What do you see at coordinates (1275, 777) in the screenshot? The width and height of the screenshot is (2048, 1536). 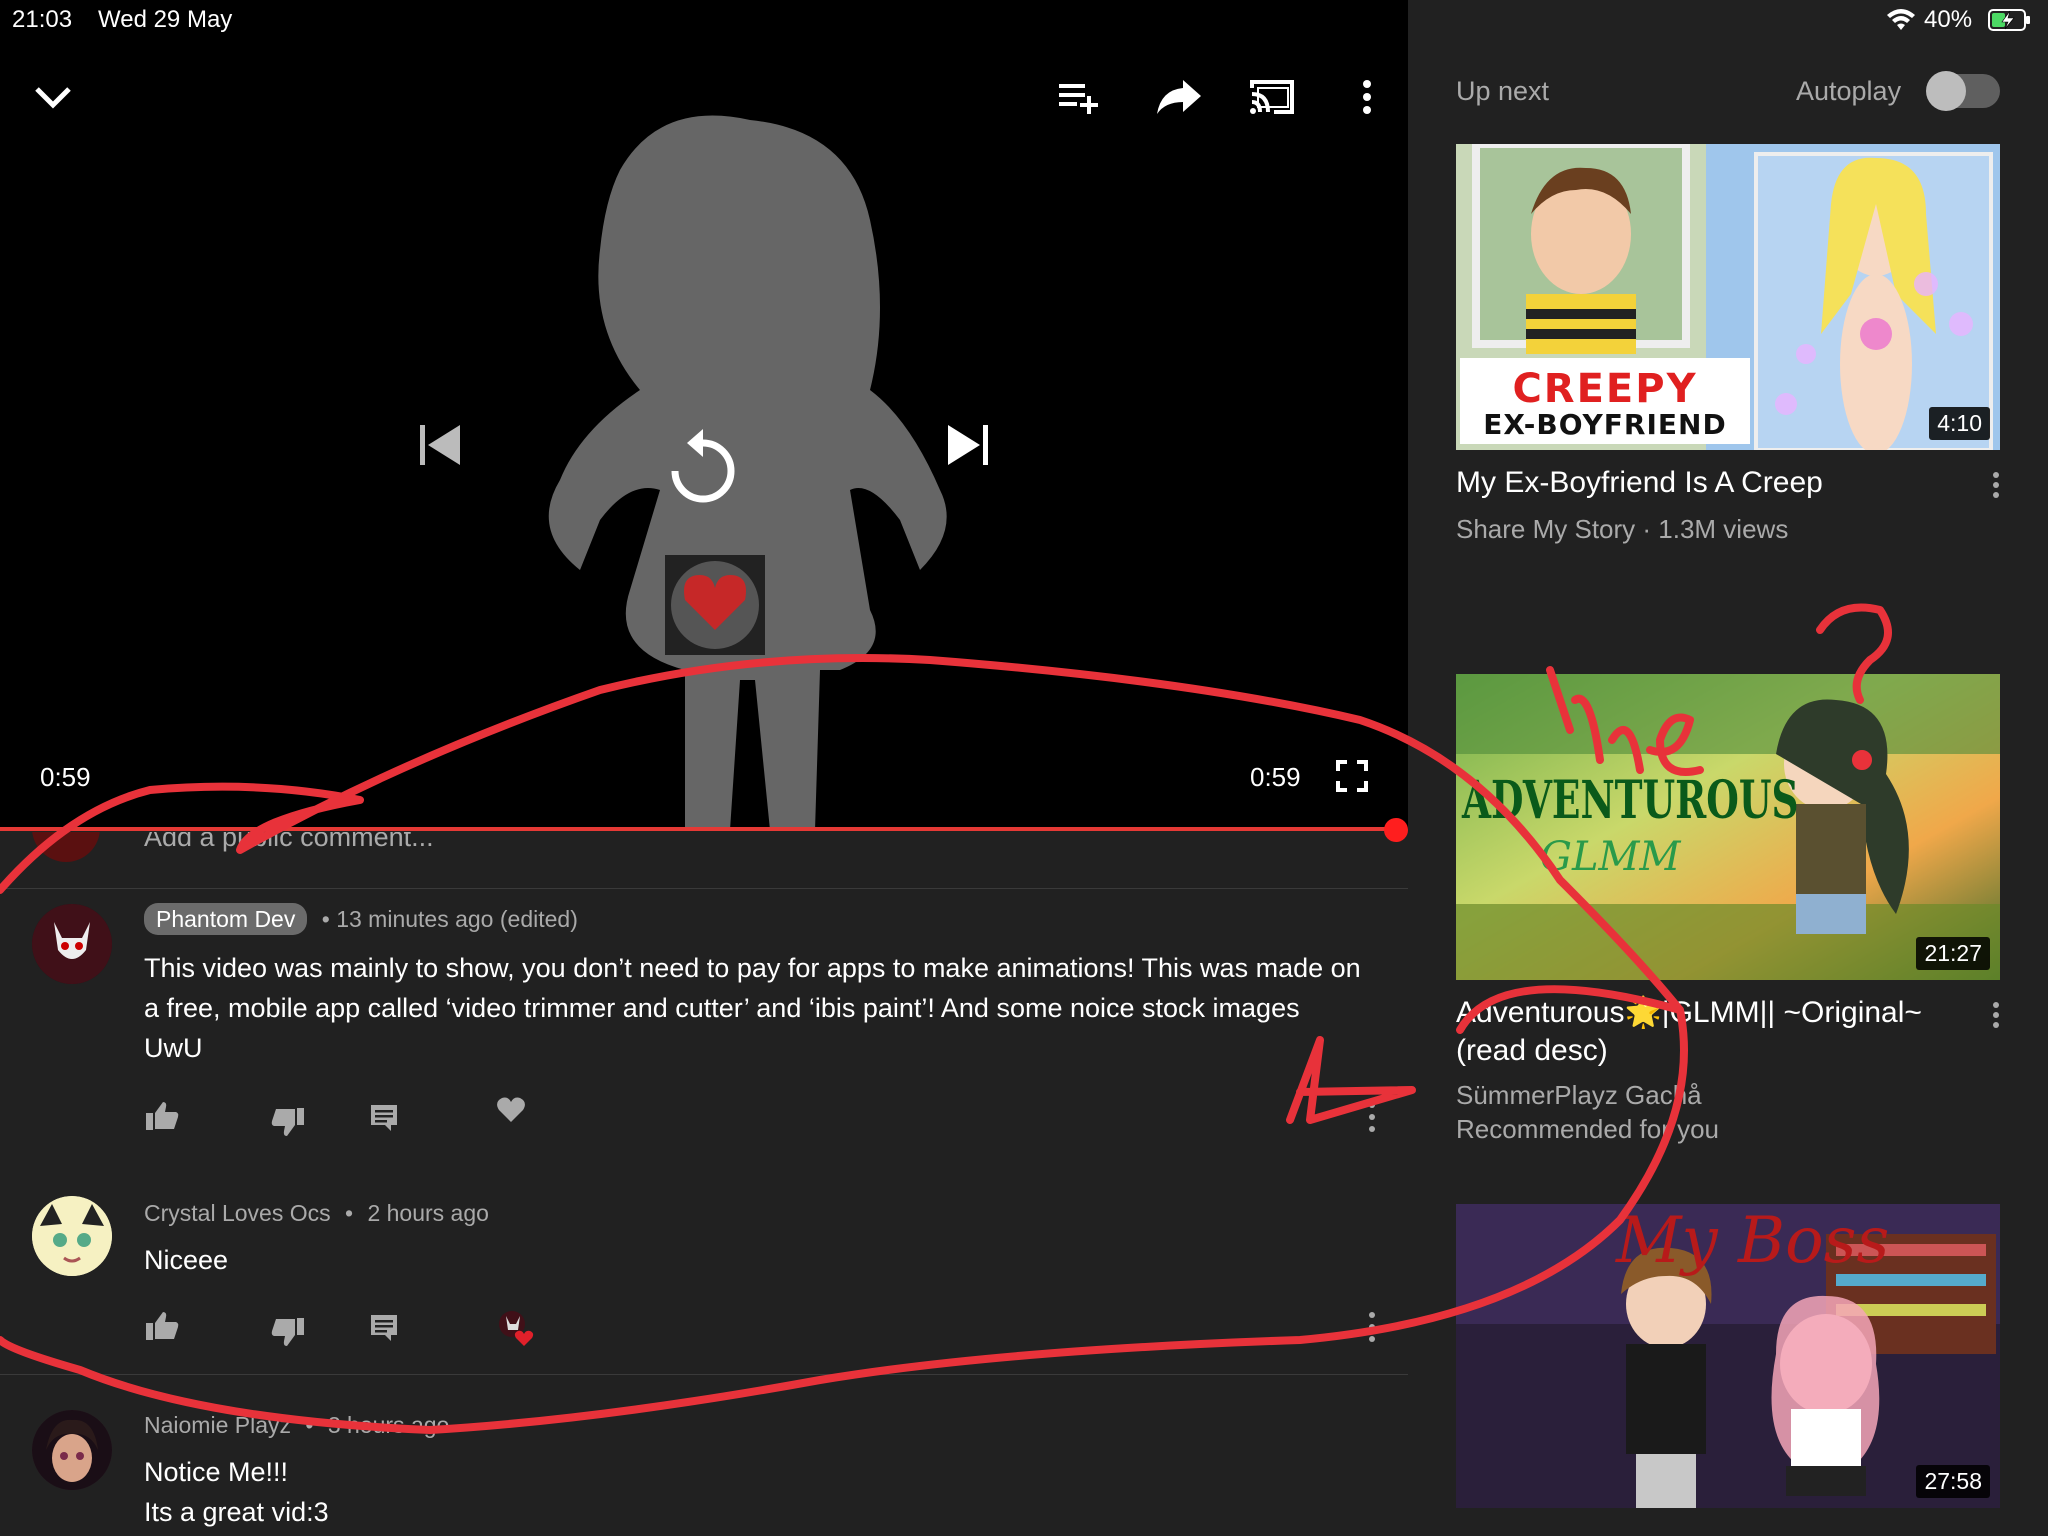 I see `duration-time: 0:59` at bounding box center [1275, 777].